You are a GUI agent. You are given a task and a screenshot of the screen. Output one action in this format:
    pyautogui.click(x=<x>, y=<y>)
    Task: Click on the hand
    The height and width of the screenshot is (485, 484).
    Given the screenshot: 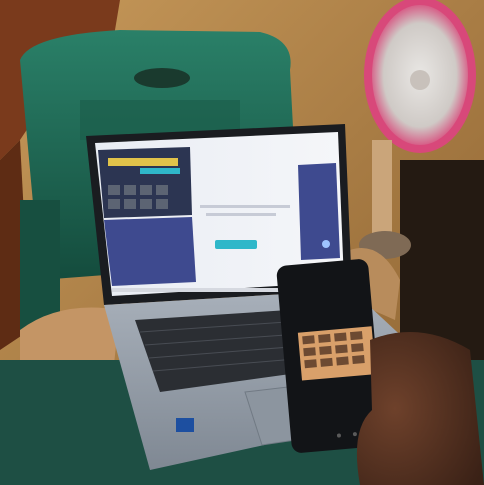 What is the action you would take?
    pyautogui.click(x=420, y=408)
    